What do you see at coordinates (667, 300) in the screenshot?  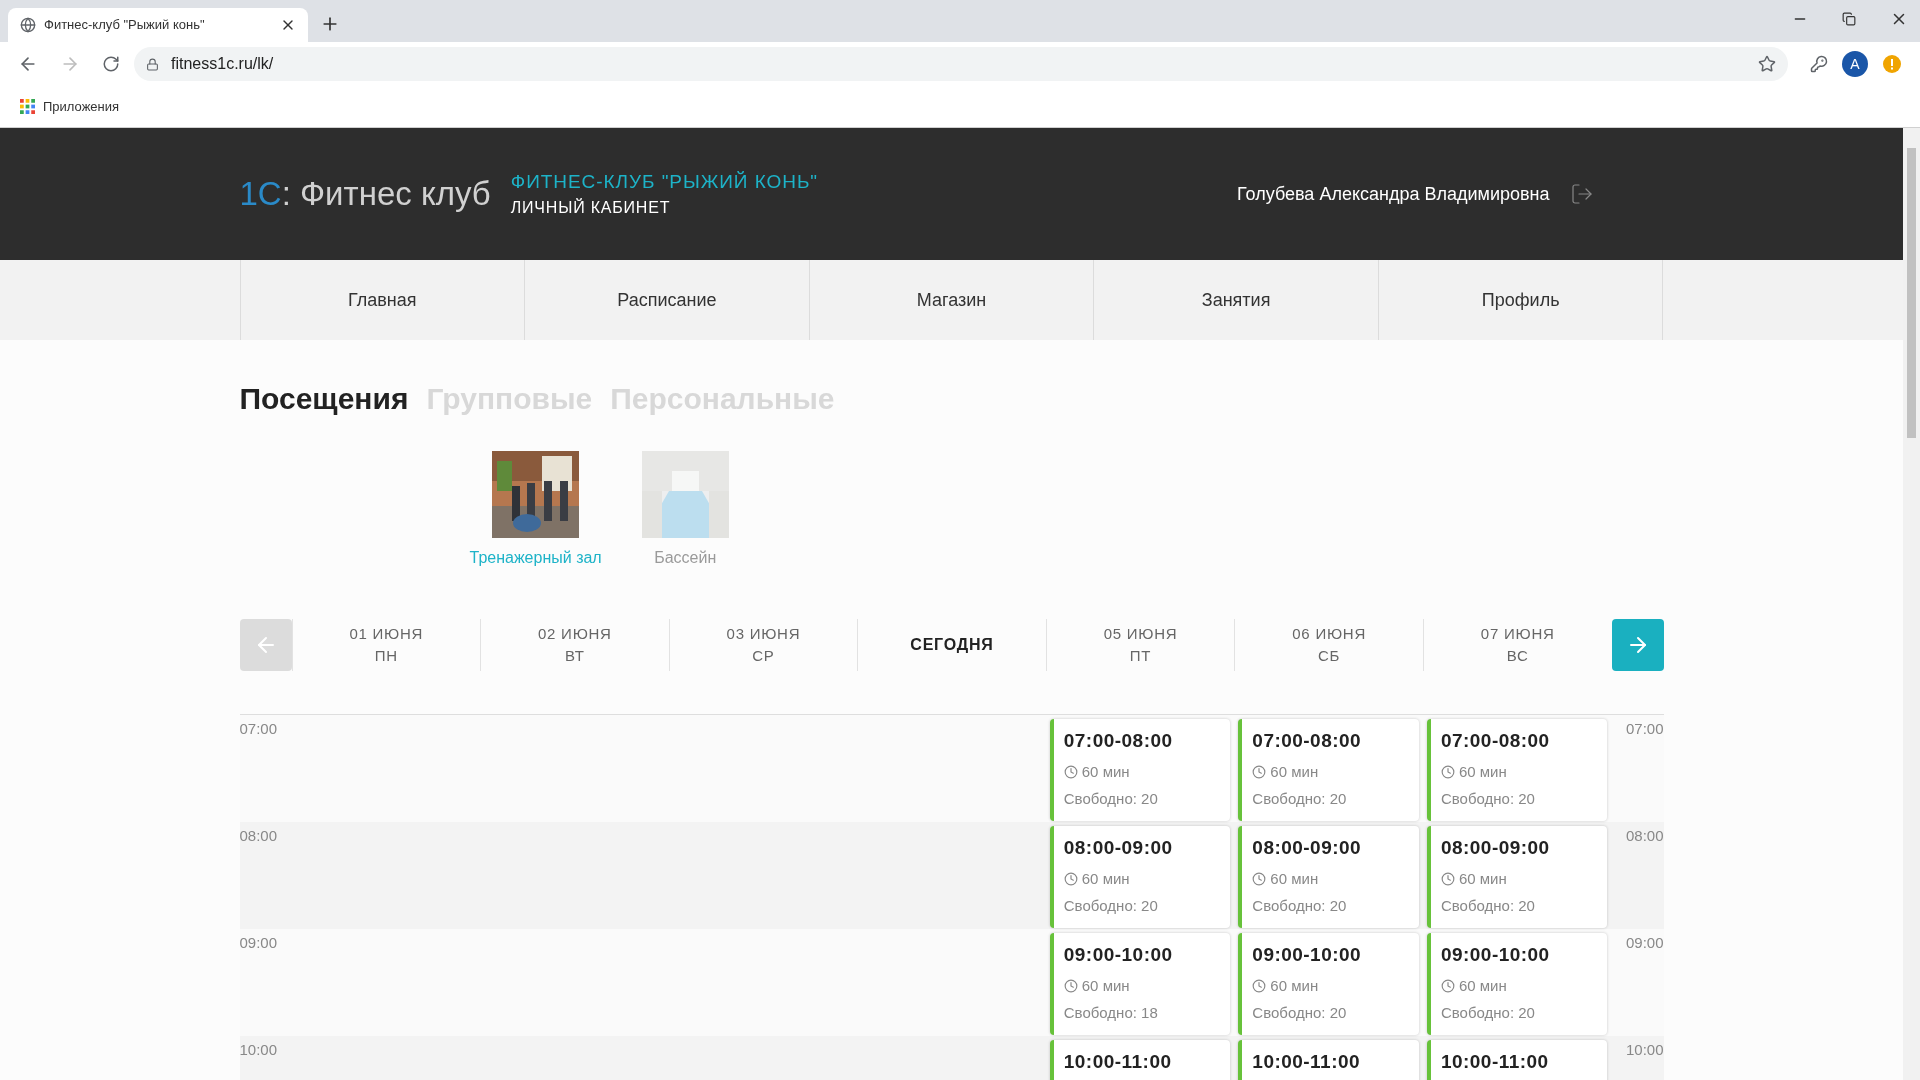 I see `nav-item: Расписание` at bounding box center [667, 300].